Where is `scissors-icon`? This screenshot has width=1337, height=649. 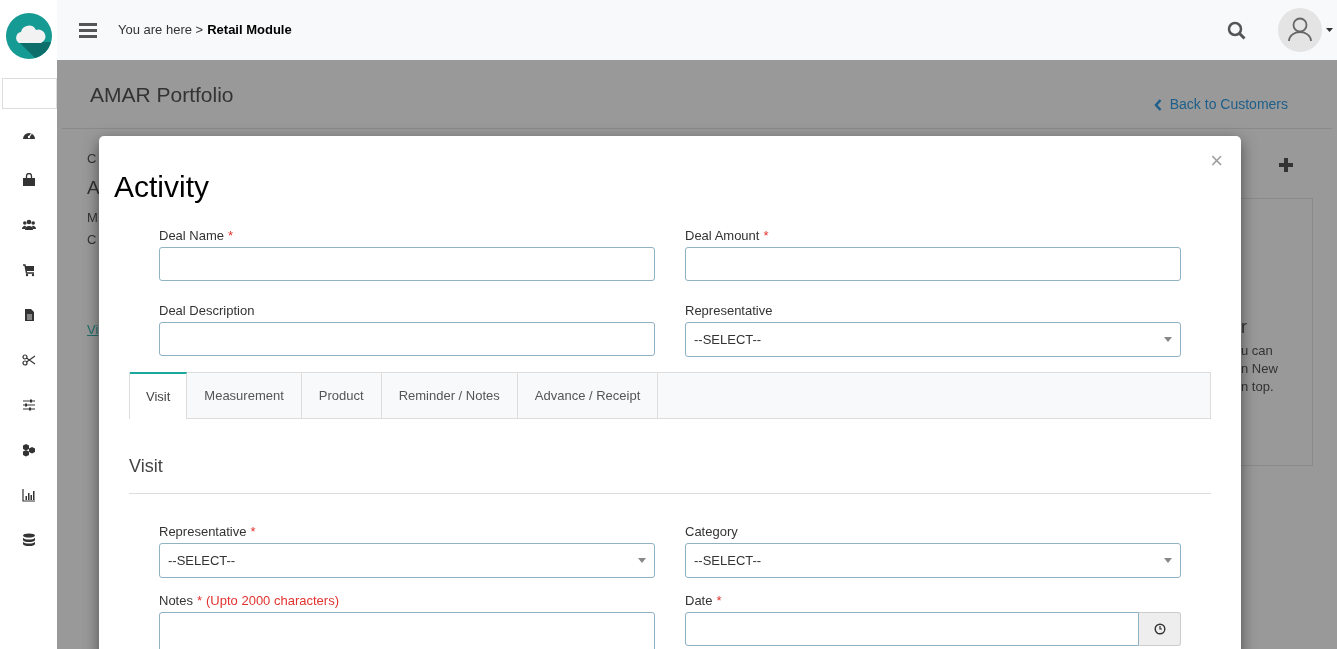 scissors-icon is located at coordinates (28, 360).